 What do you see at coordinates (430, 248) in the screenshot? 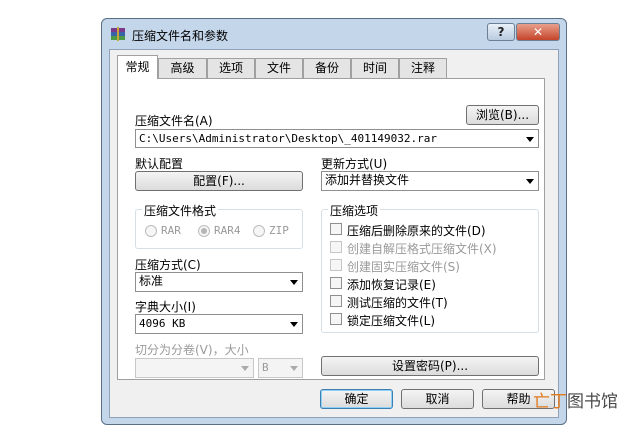
I see `option-sfx-checkbox: 创建自解压格式压缩文件(X)` at bounding box center [430, 248].